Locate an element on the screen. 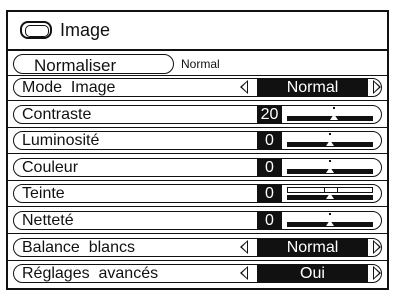 Image resolution: width=395 pixels, height=298 pixels. slider-value: 20 is located at coordinates (269, 114).